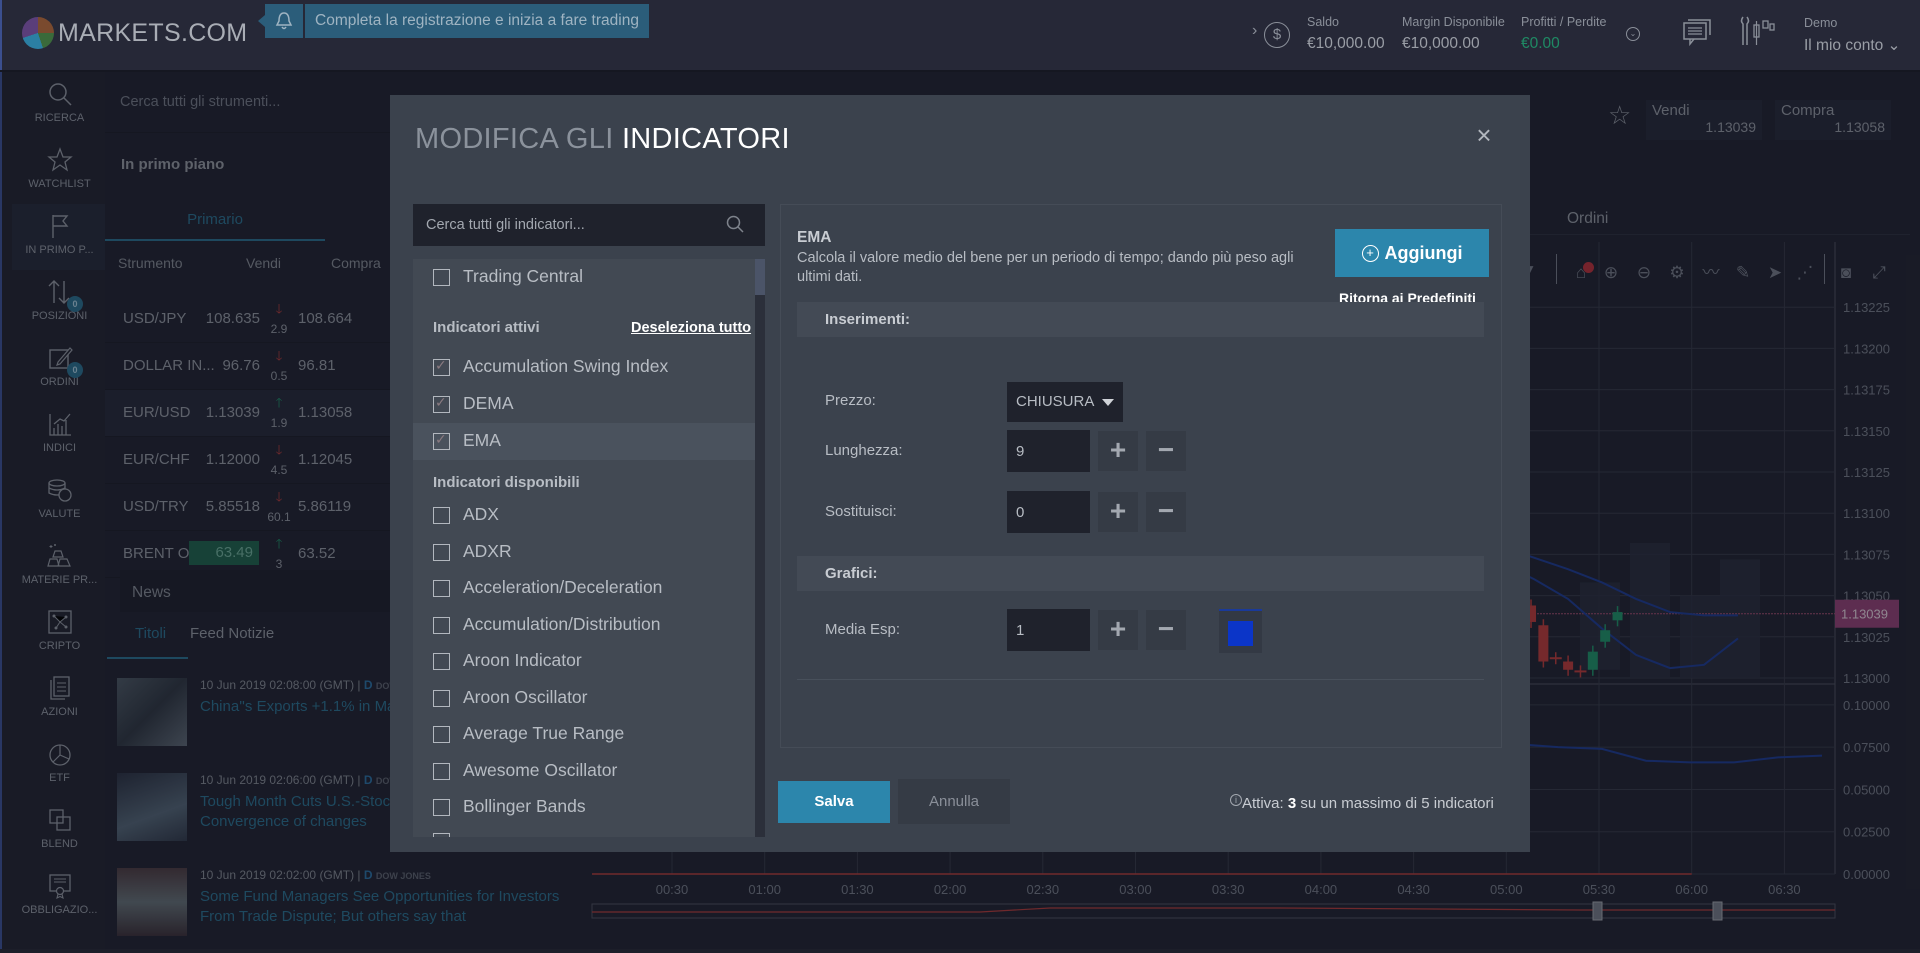  Describe the element at coordinates (38, 33) in the screenshot. I see `globe-logo-icon` at that location.